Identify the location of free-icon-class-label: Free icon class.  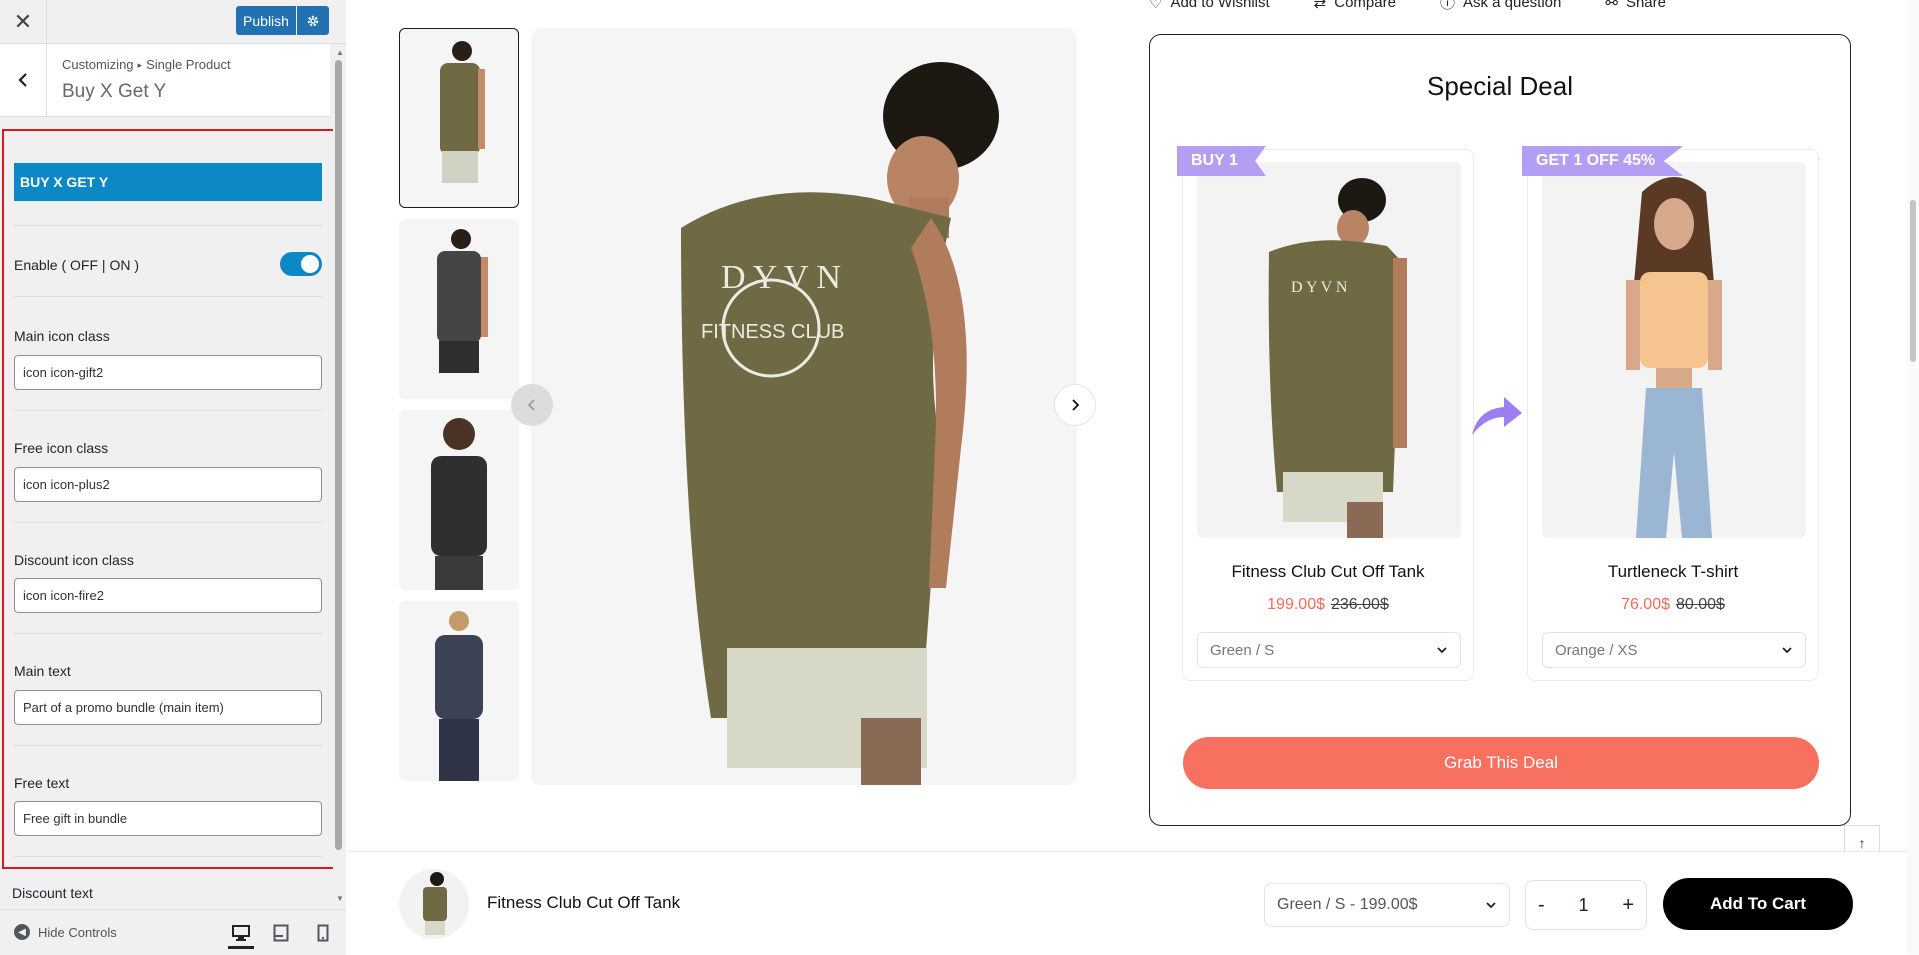
(61, 448).